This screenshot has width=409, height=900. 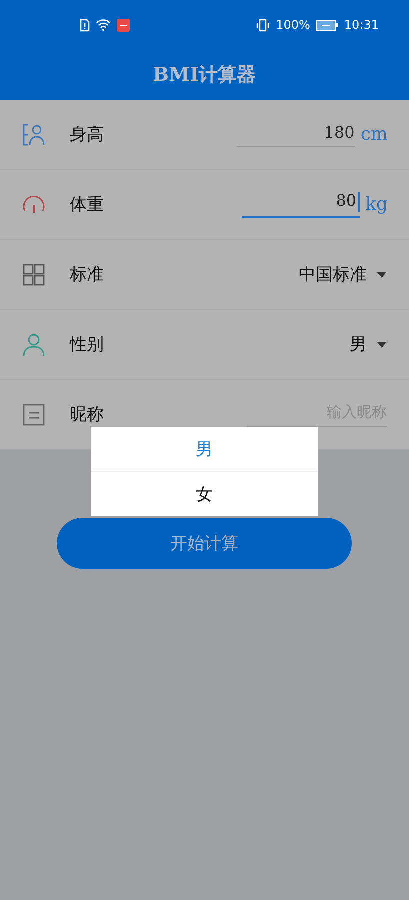 What do you see at coordinates (87, 345) in the screenshot?
I see `field-label: 性别` at bounding box center [87, 345].